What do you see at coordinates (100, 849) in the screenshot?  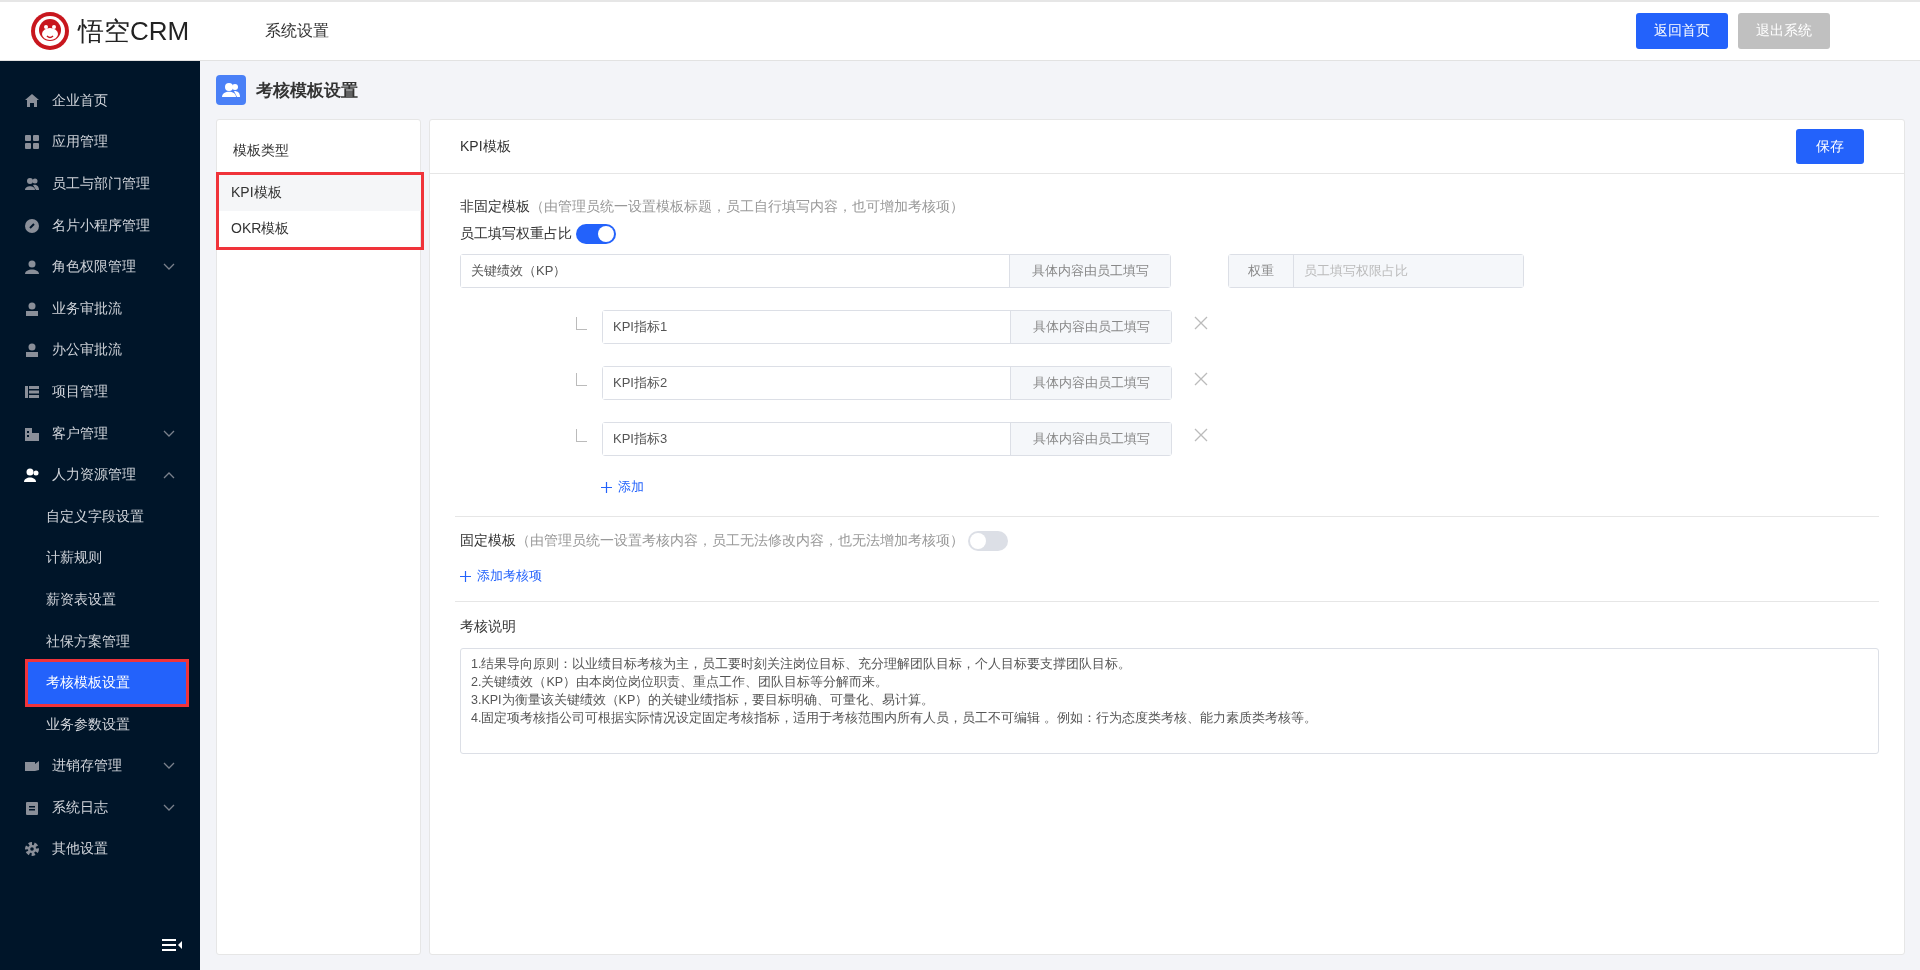 I see `sidebar-item: 其他设置` at bounding box center [100, 849].